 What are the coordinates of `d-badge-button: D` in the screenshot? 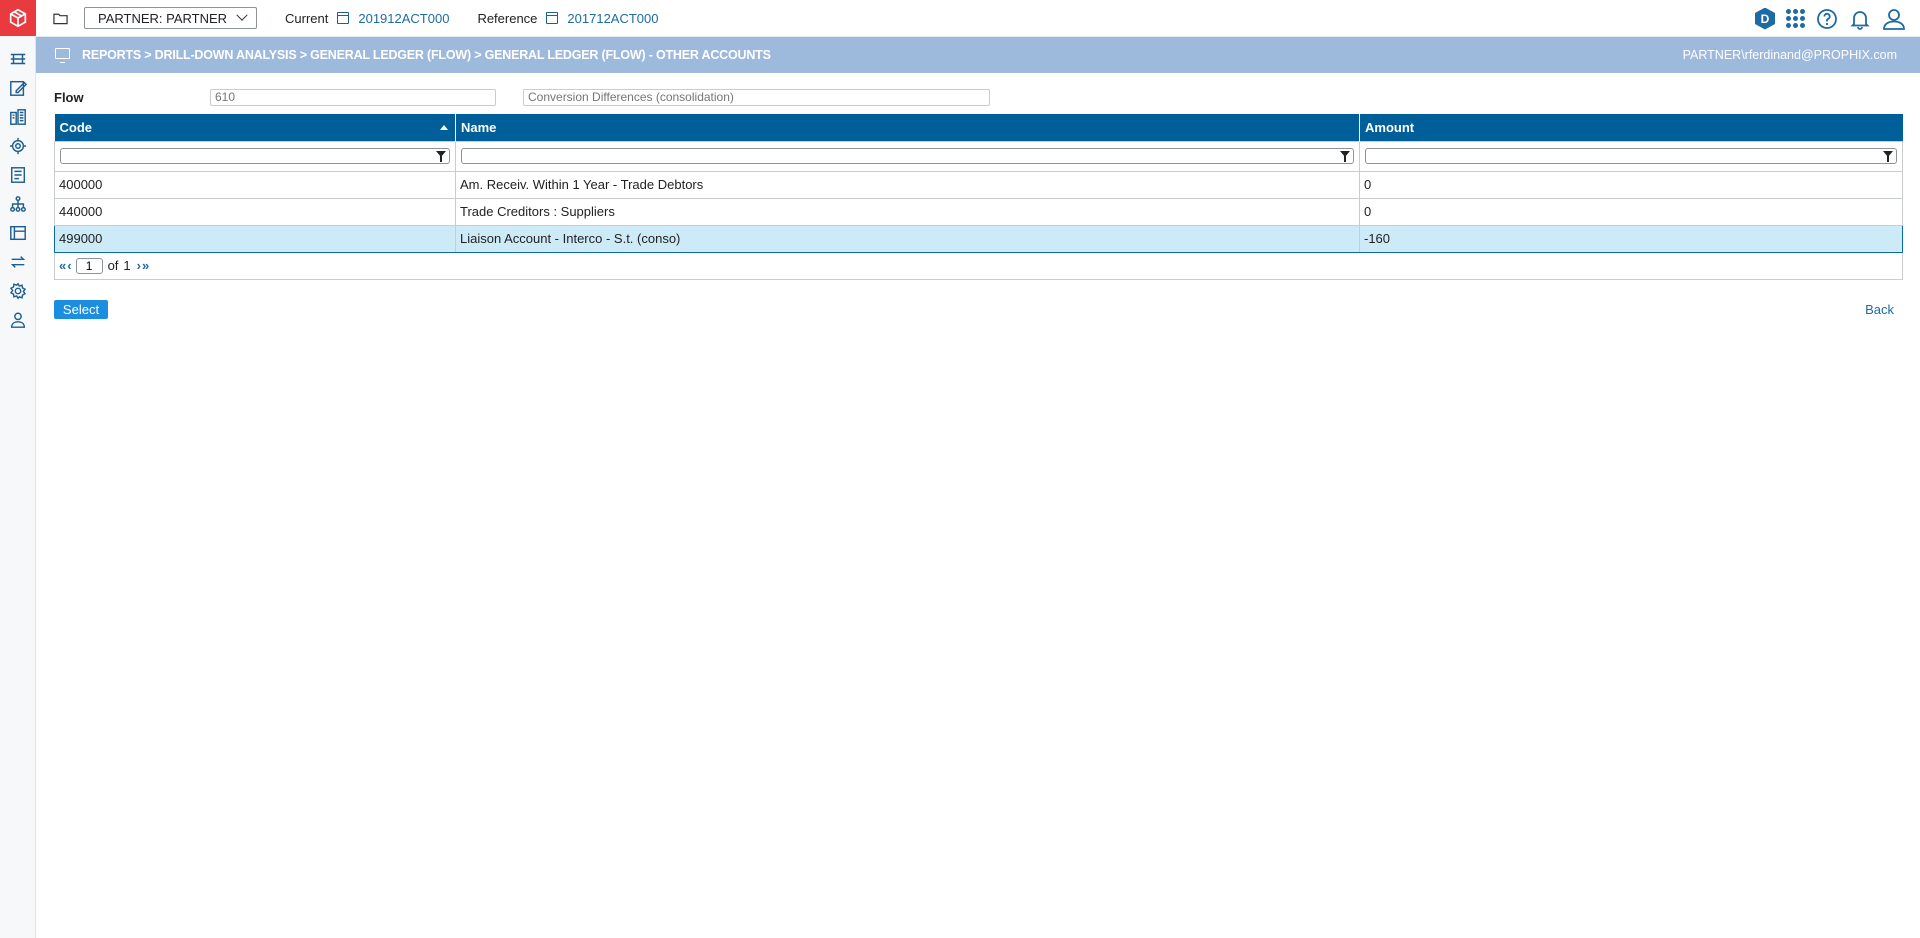 It's located at (1765, 18).